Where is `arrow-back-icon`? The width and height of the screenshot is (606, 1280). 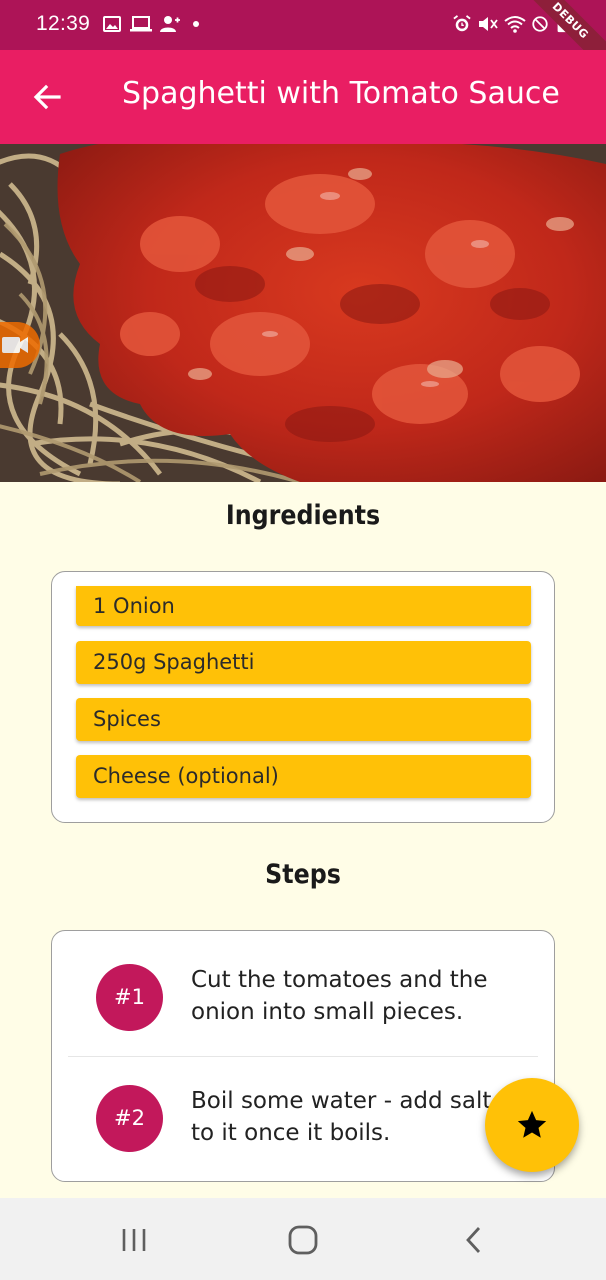 arrow-back-icon is located at coordinates (47, 97).